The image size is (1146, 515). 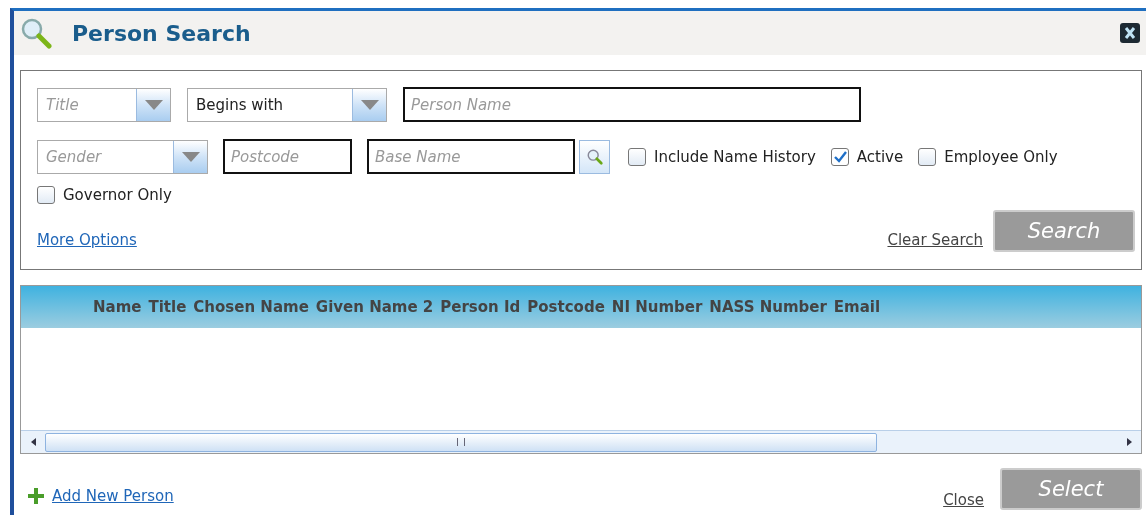 What do you see at coordinates (471, 156) in the screenshot?
I see `base-name-field: Base Name` at bounding box center [471, 156].